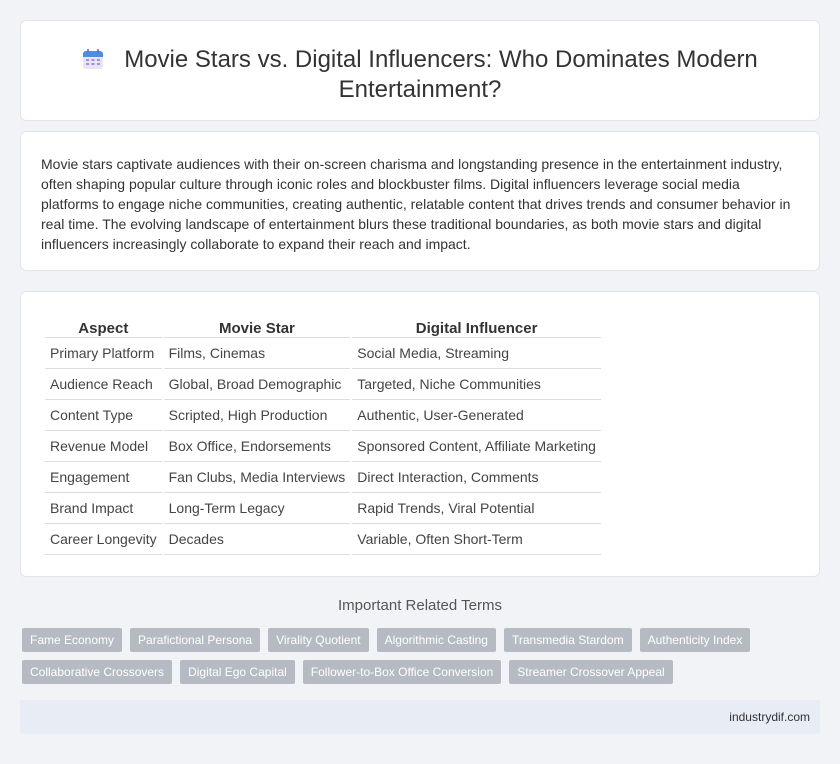  What do you see at coordinates (476, 446) in the screenshot?
I see `table-cell: Sponsored Content, Affiliate Marketing` at bounding box center [476, 446].